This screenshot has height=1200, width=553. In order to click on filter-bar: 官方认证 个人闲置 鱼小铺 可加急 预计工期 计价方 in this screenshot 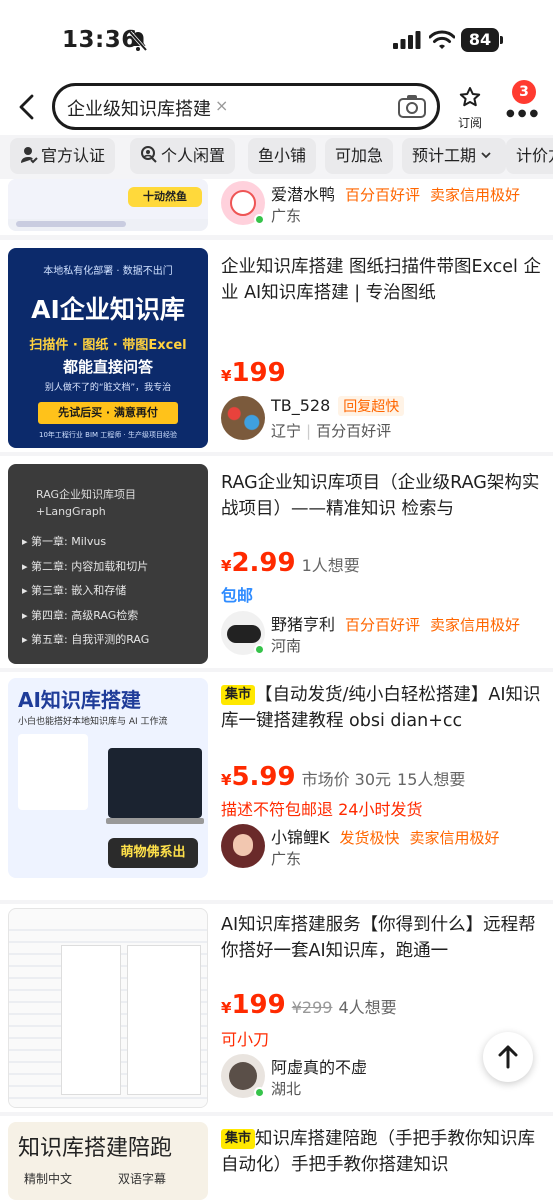, I will do `click(276, 157)`.